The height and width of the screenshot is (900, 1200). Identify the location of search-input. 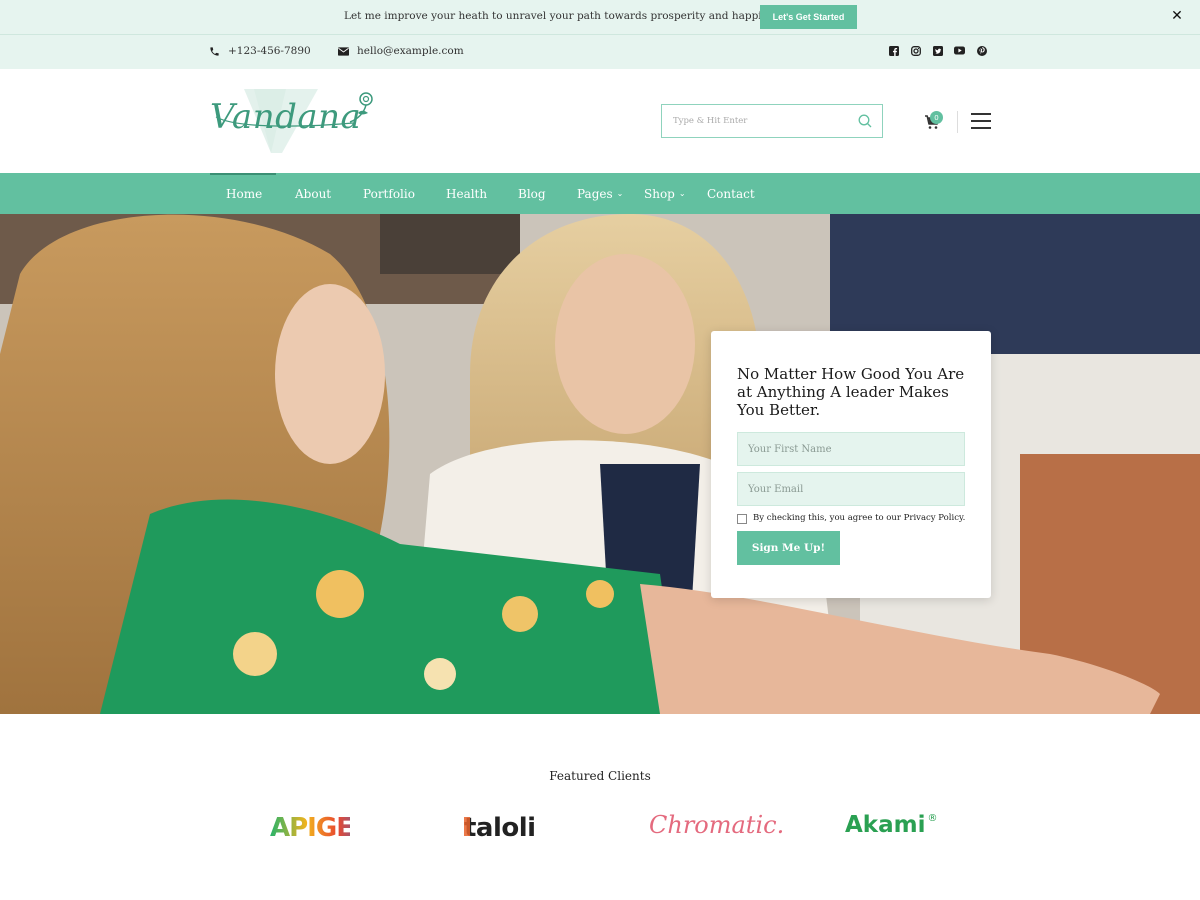
(757, 121).